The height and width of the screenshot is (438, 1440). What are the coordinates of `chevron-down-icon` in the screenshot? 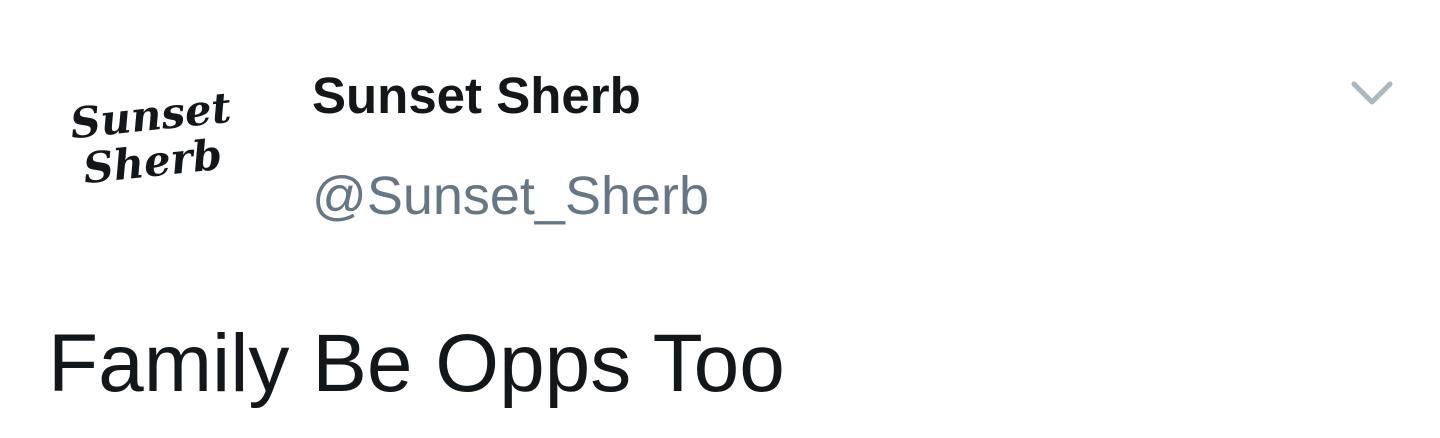 It's located at (1372, 93).